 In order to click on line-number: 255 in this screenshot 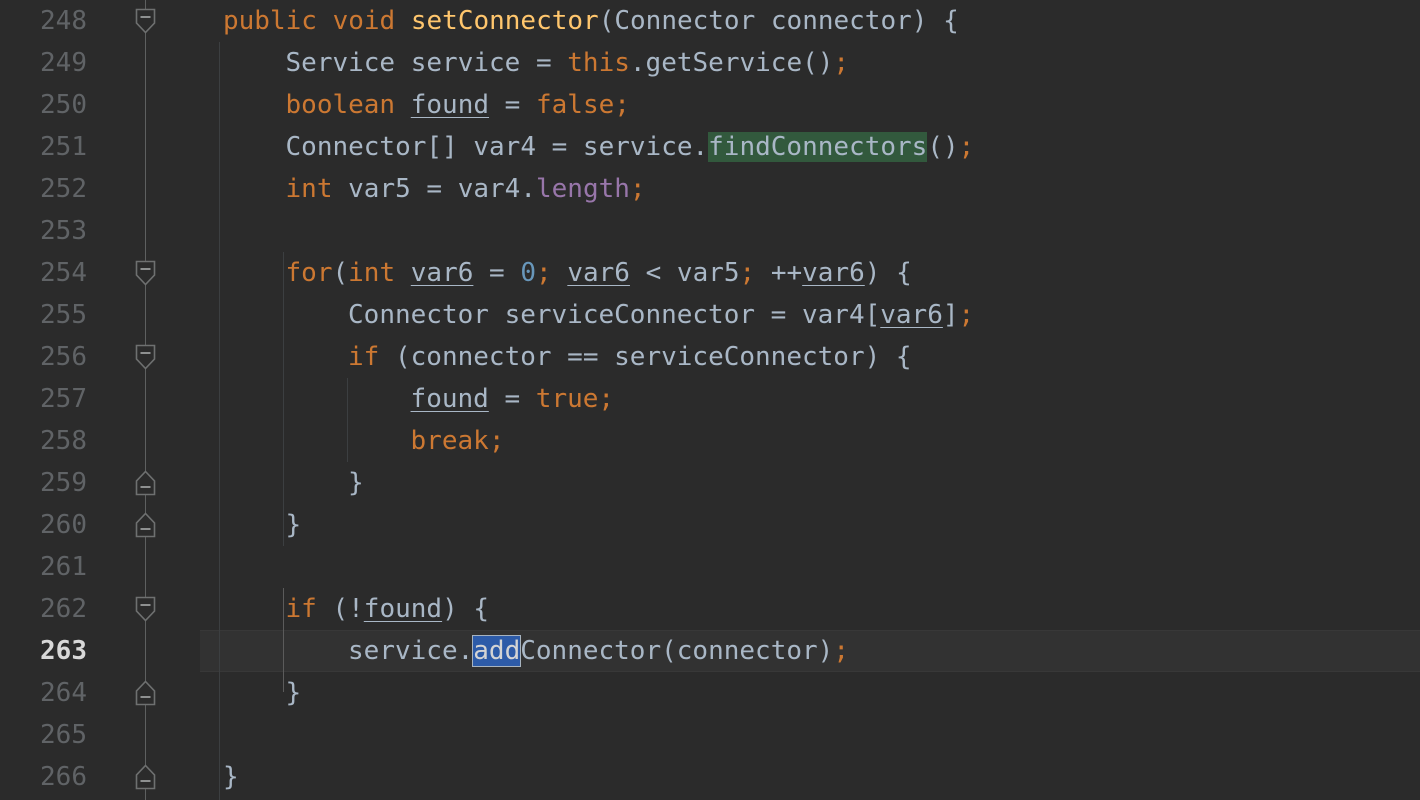, I will do `click(43, 315)`.